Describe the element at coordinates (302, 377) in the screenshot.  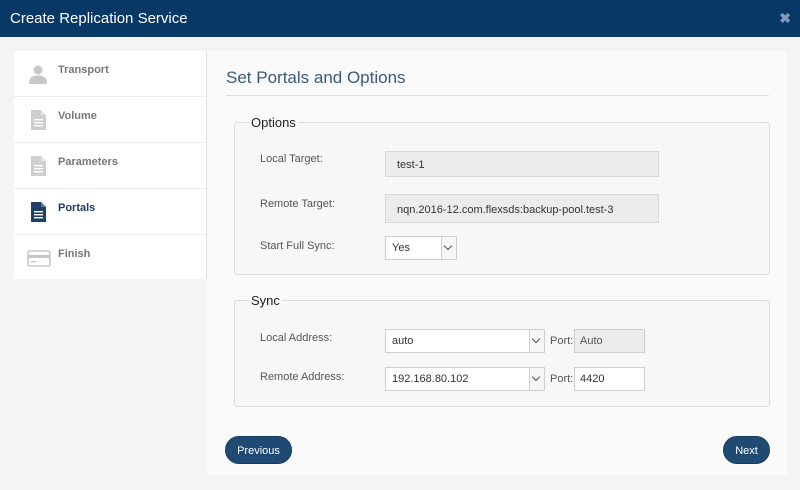
I see `remote-address-label: Remote Address:` at that location.